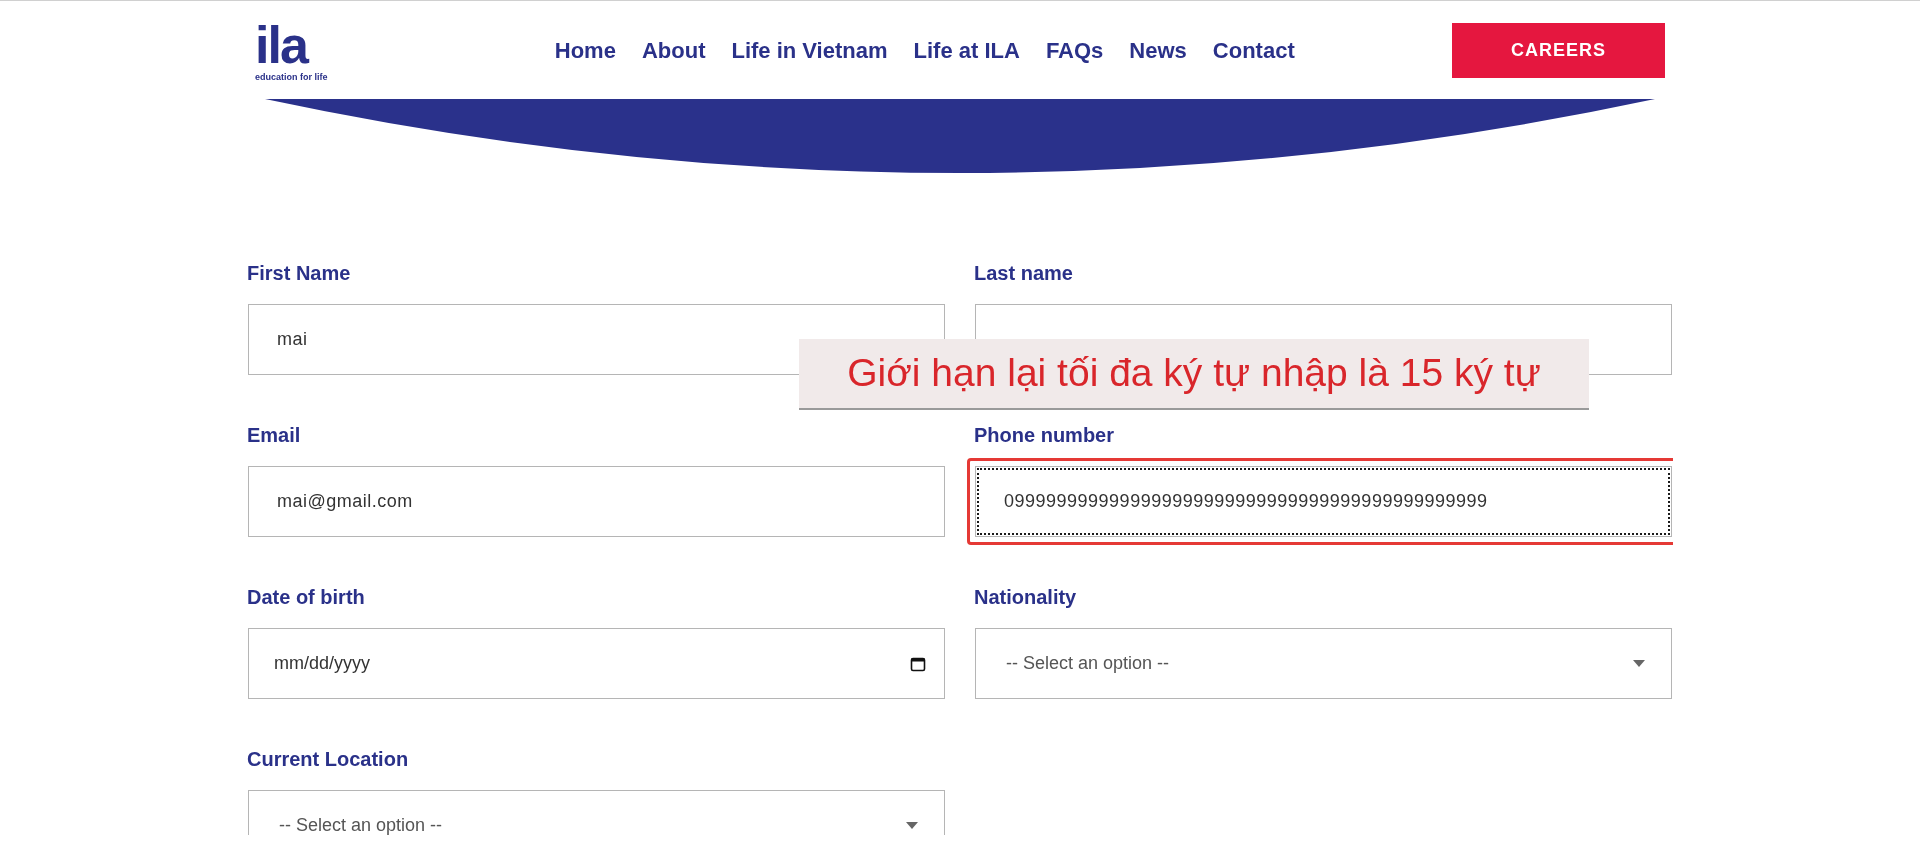 The height and width of the screenshot is (851, 1920). What do you see at coordinates (1026, 597) in the screenshot?
I see `field-label: Nationality` at bounding box center [1026, 597].